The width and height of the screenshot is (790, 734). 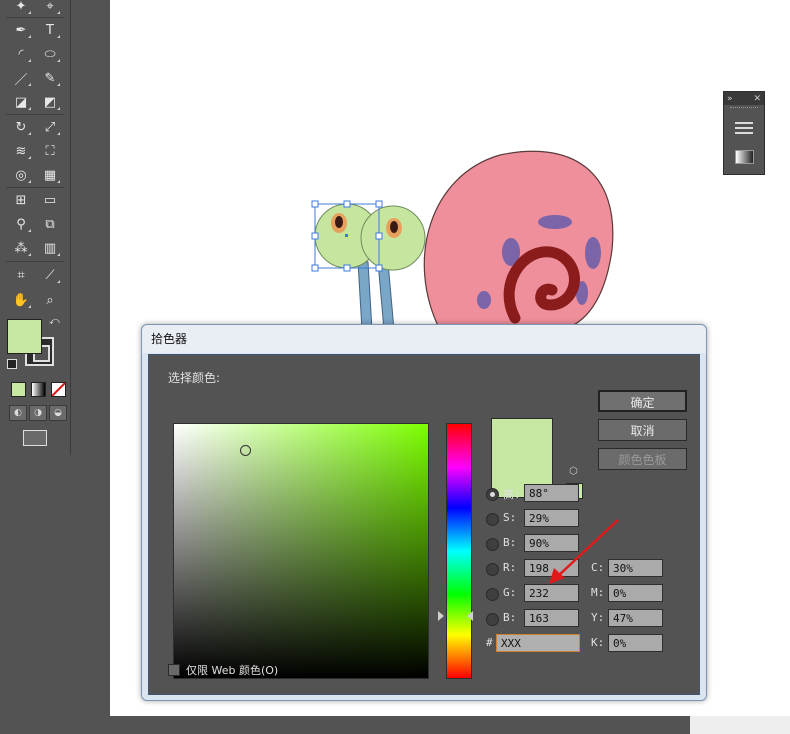 I want to click on pen-icon: ✒, so click(x=21, y=30).